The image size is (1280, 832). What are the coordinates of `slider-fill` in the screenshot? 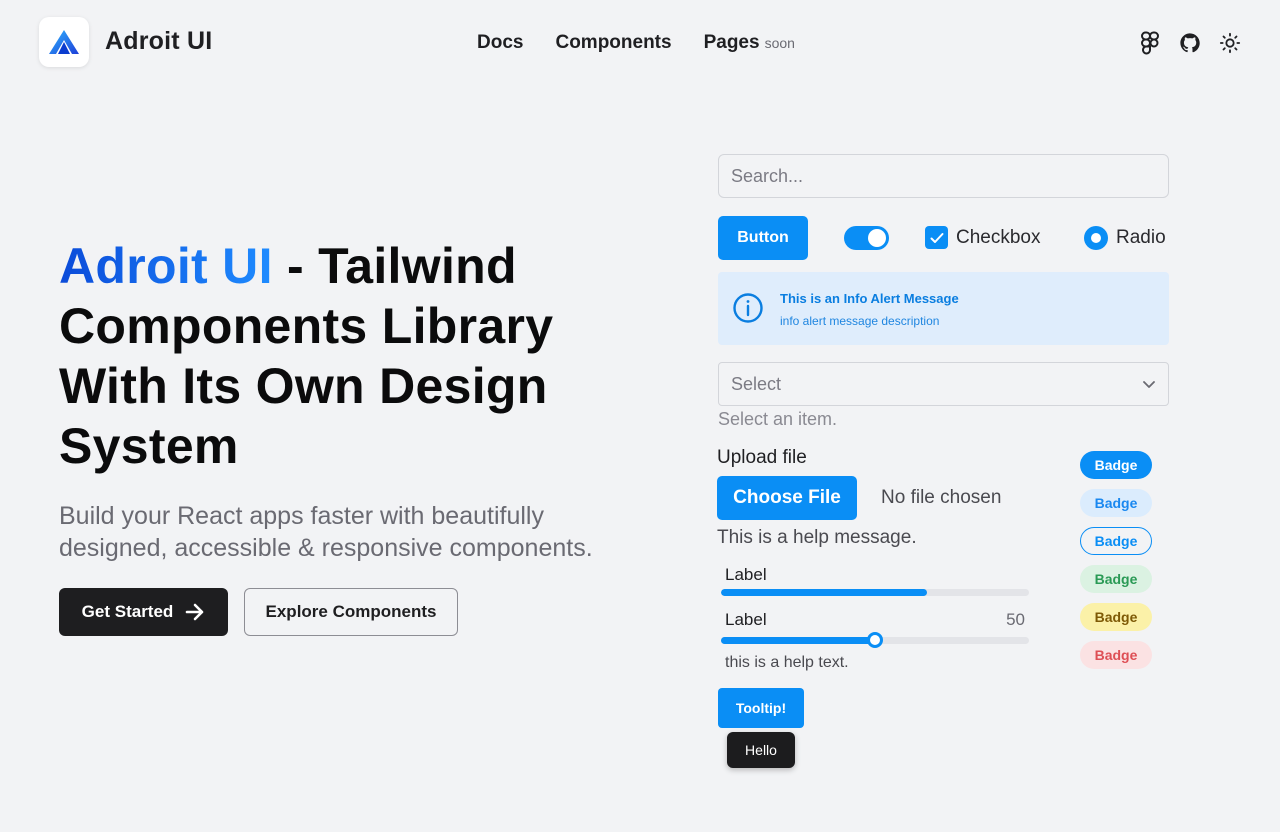 It's located at (798, 640).